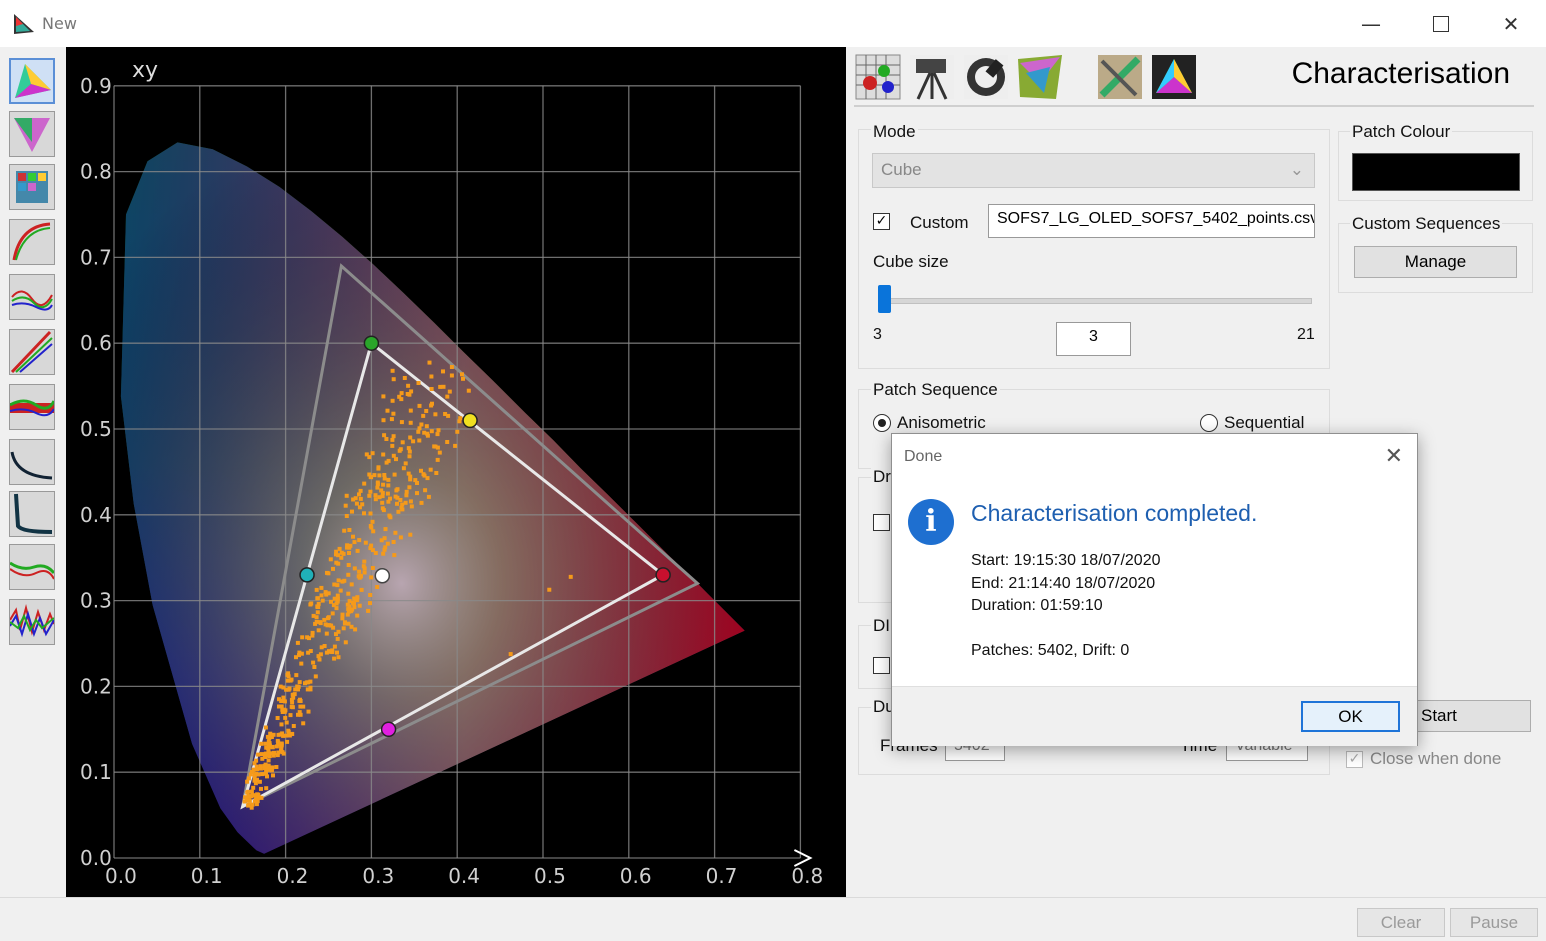 The width and height of the screenshot is (1546, 941). I want to click on ok-button: OK, so click(1350, 716).